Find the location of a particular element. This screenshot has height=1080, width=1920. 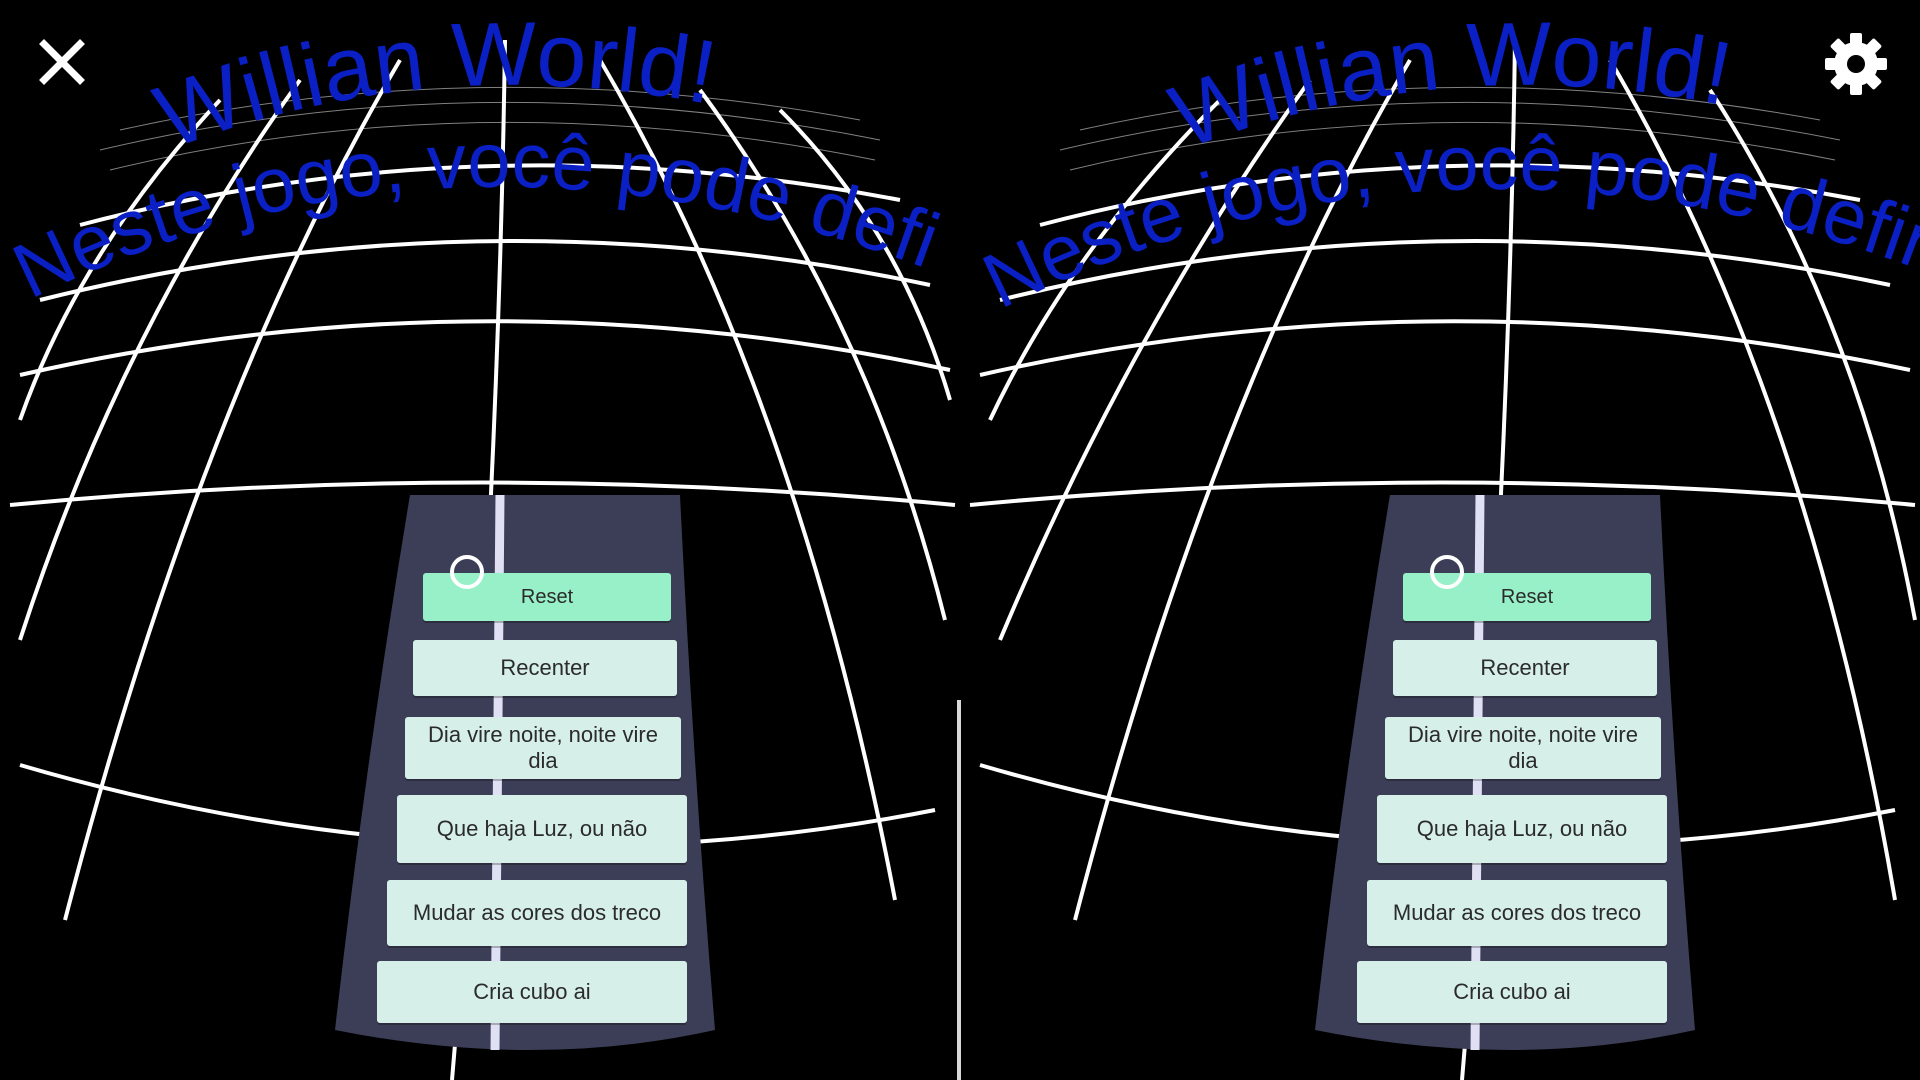

toggle-light-button-right: Que haja Luz, ou não is located at coordinates (1522, 829).